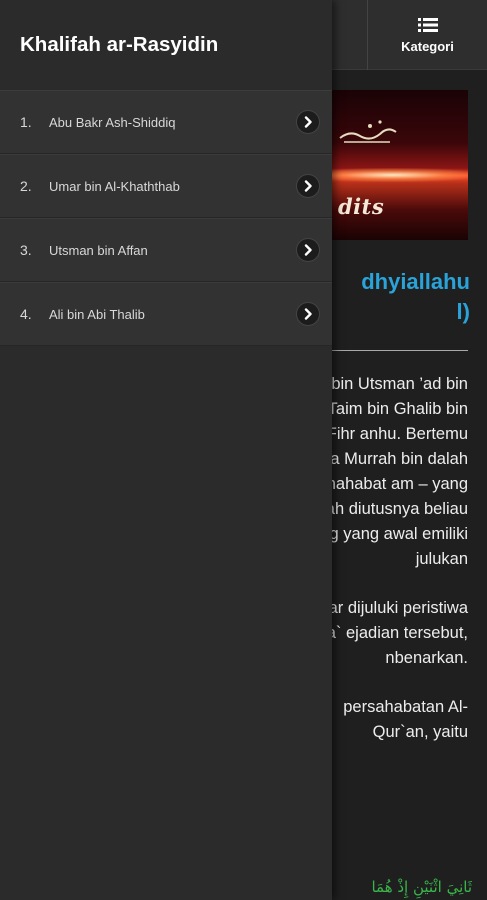 The image size is (487, 900). I want to click on calligraphy-decoration, so click(368, 131).